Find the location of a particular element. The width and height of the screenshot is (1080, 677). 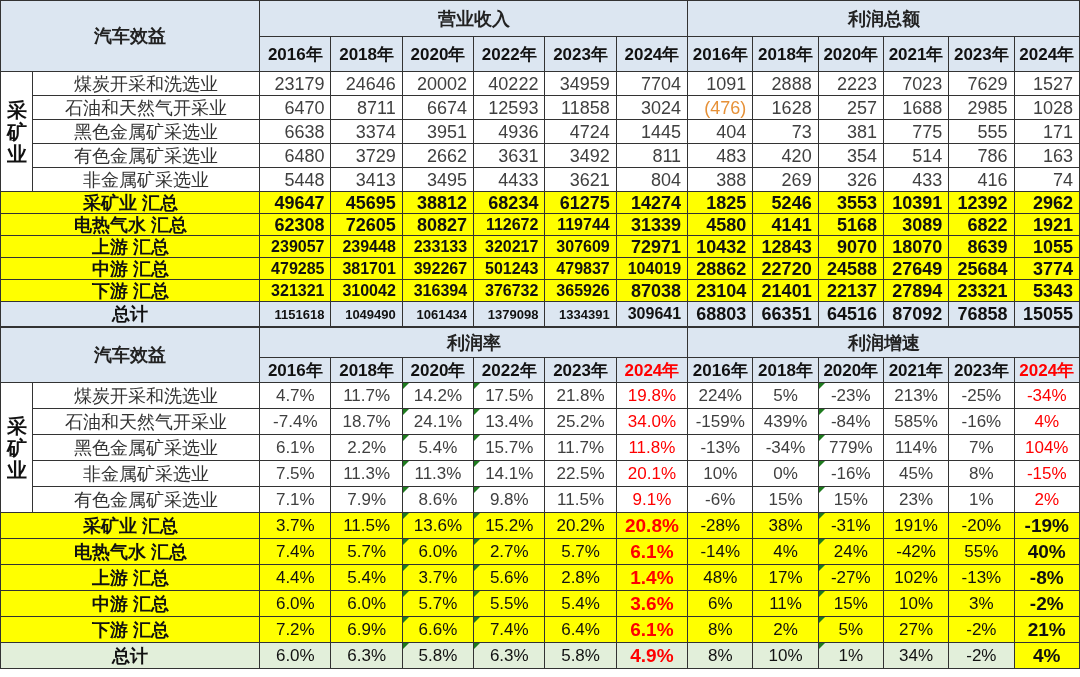

row-group-label: 采矿业 is located at coordinates (16, 447).